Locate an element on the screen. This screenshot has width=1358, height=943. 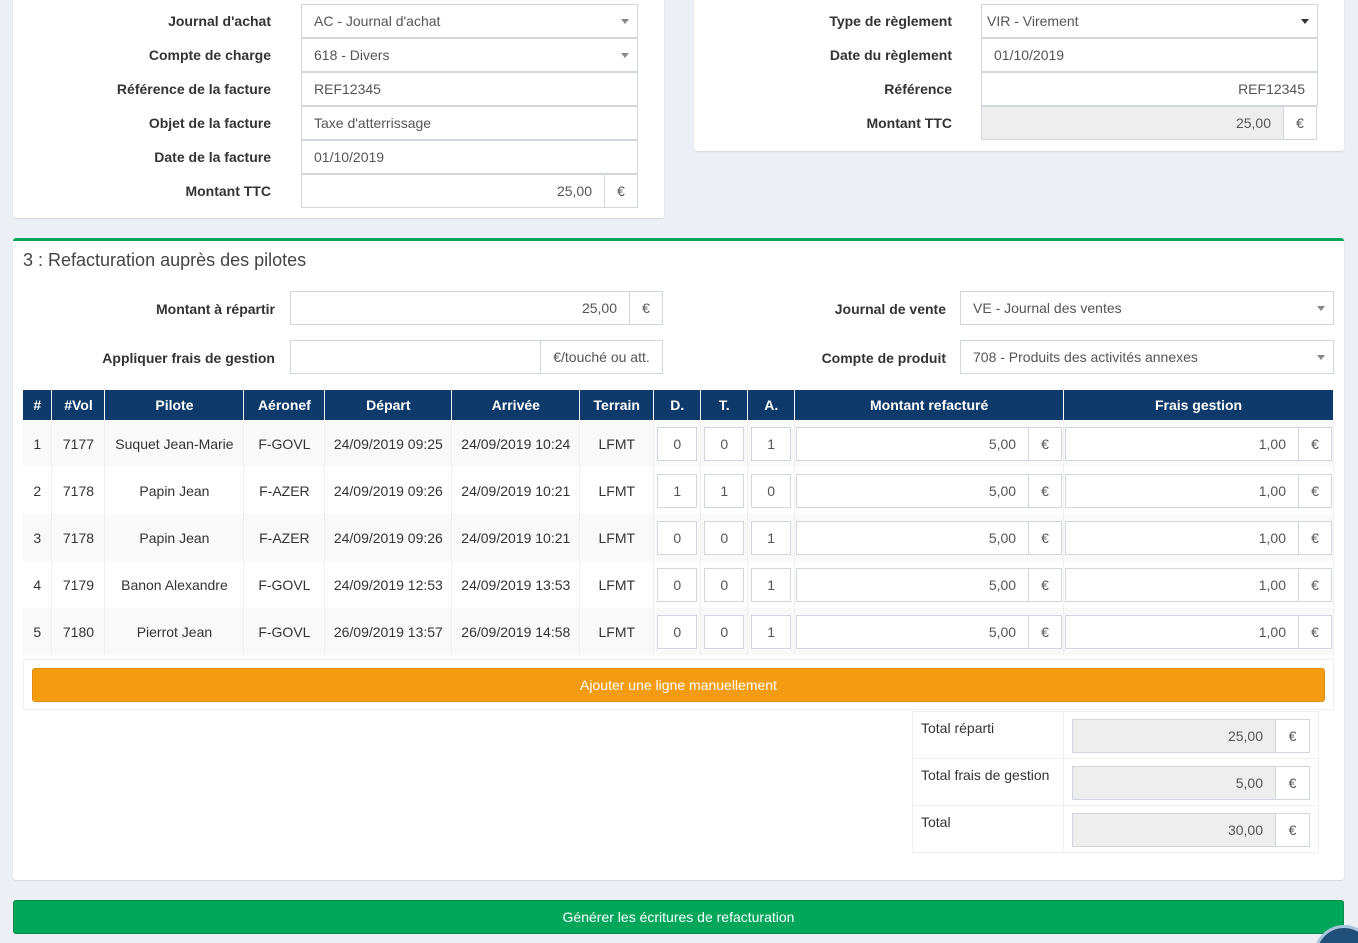
column-header: Frais gestion is located at coordinates (1198, 405).